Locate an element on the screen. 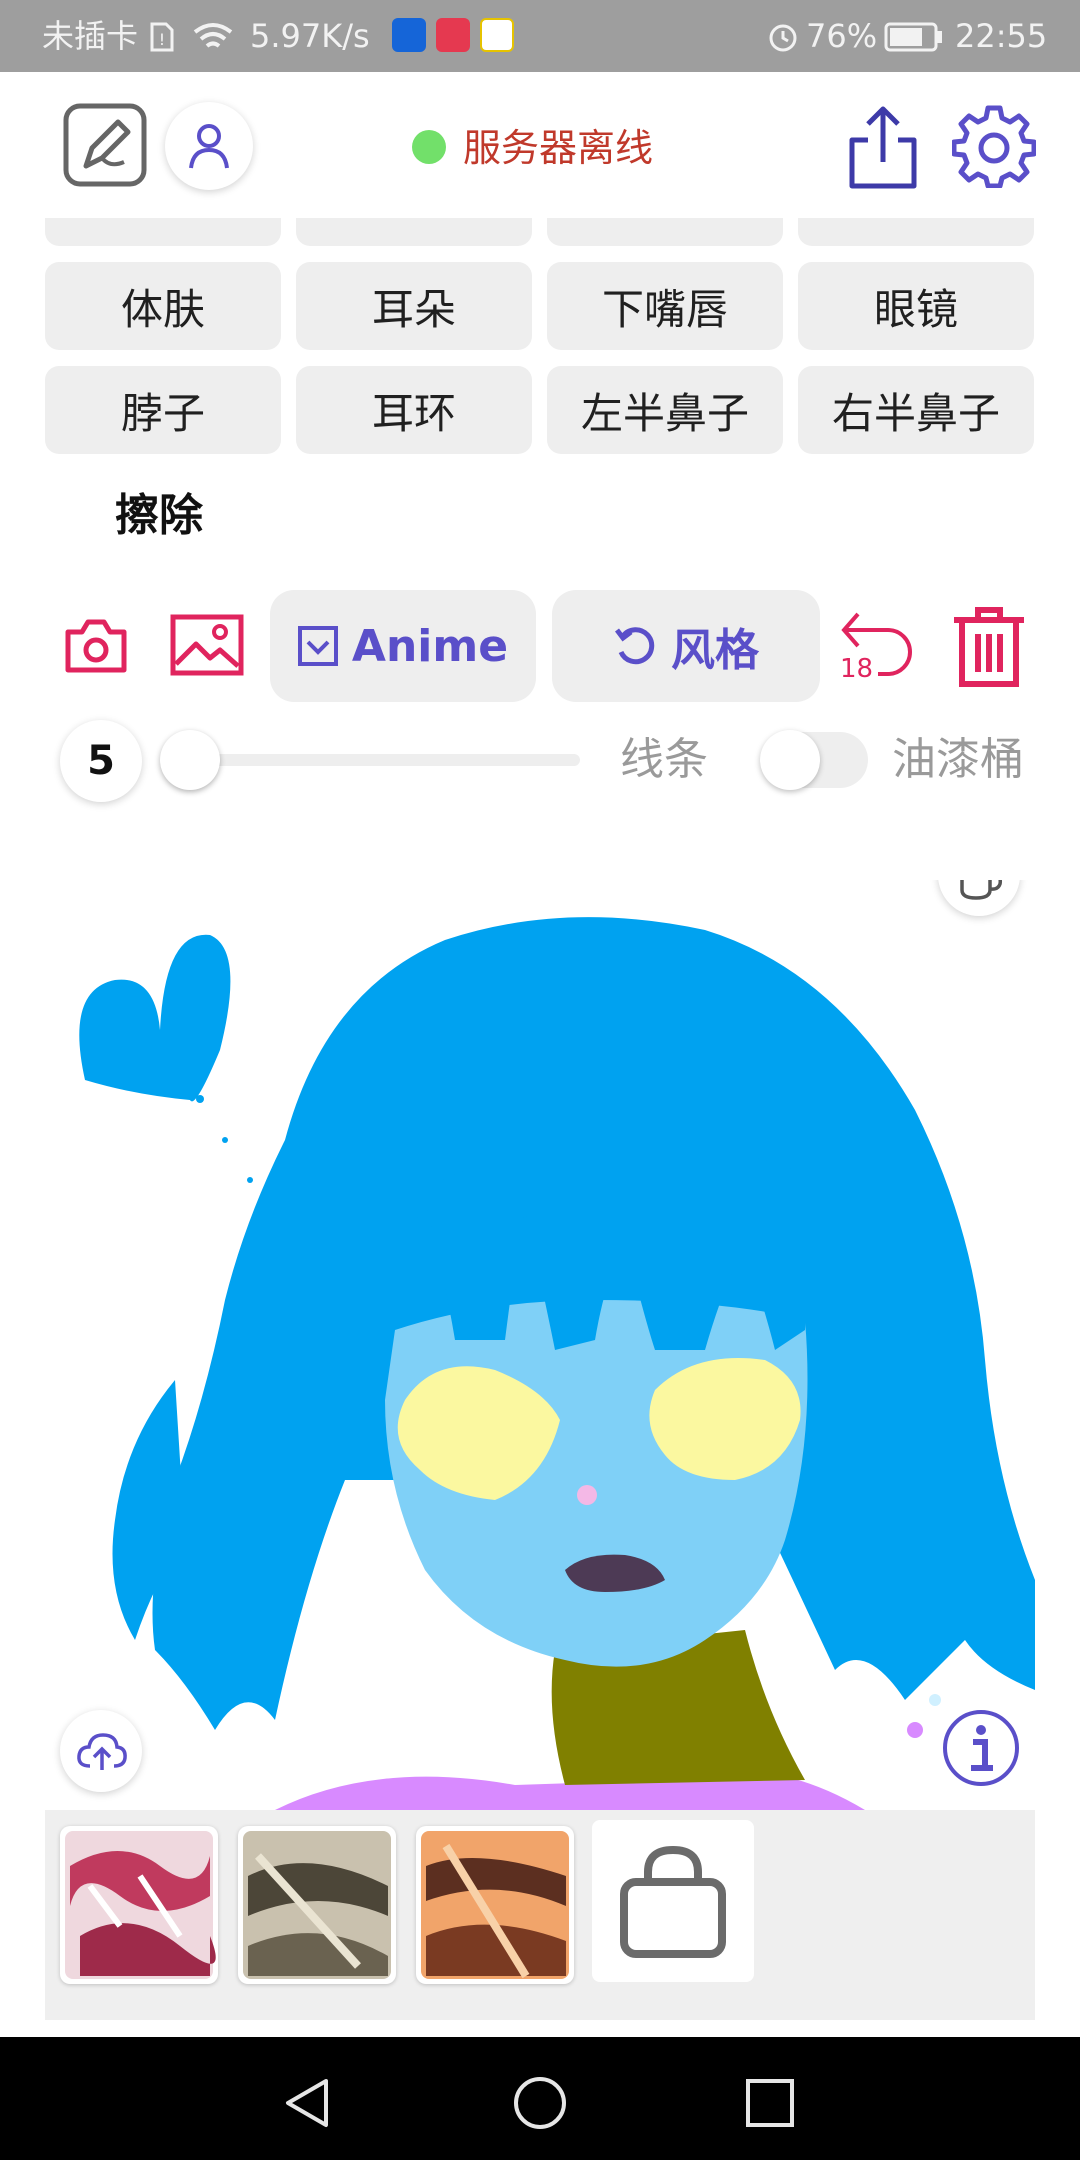 The width and height of the screenshot is (1080, 2160). part-chip-neck: 脖子 is located at coordinates (163, 410).